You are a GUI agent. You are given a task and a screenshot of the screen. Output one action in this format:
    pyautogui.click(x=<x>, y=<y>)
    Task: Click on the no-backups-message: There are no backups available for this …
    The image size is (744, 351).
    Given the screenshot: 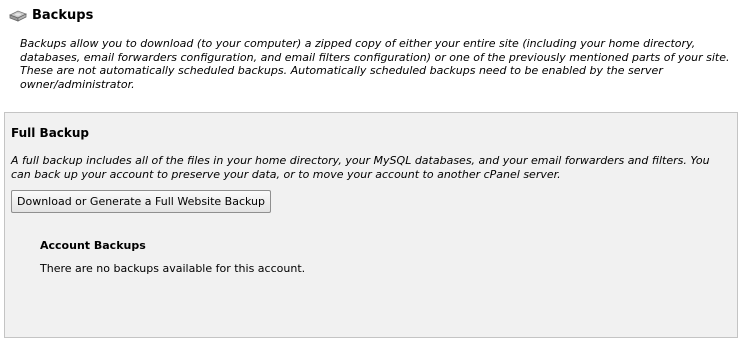 What is the action you would take?
    pyautogui.click(x=173, y=268)
    